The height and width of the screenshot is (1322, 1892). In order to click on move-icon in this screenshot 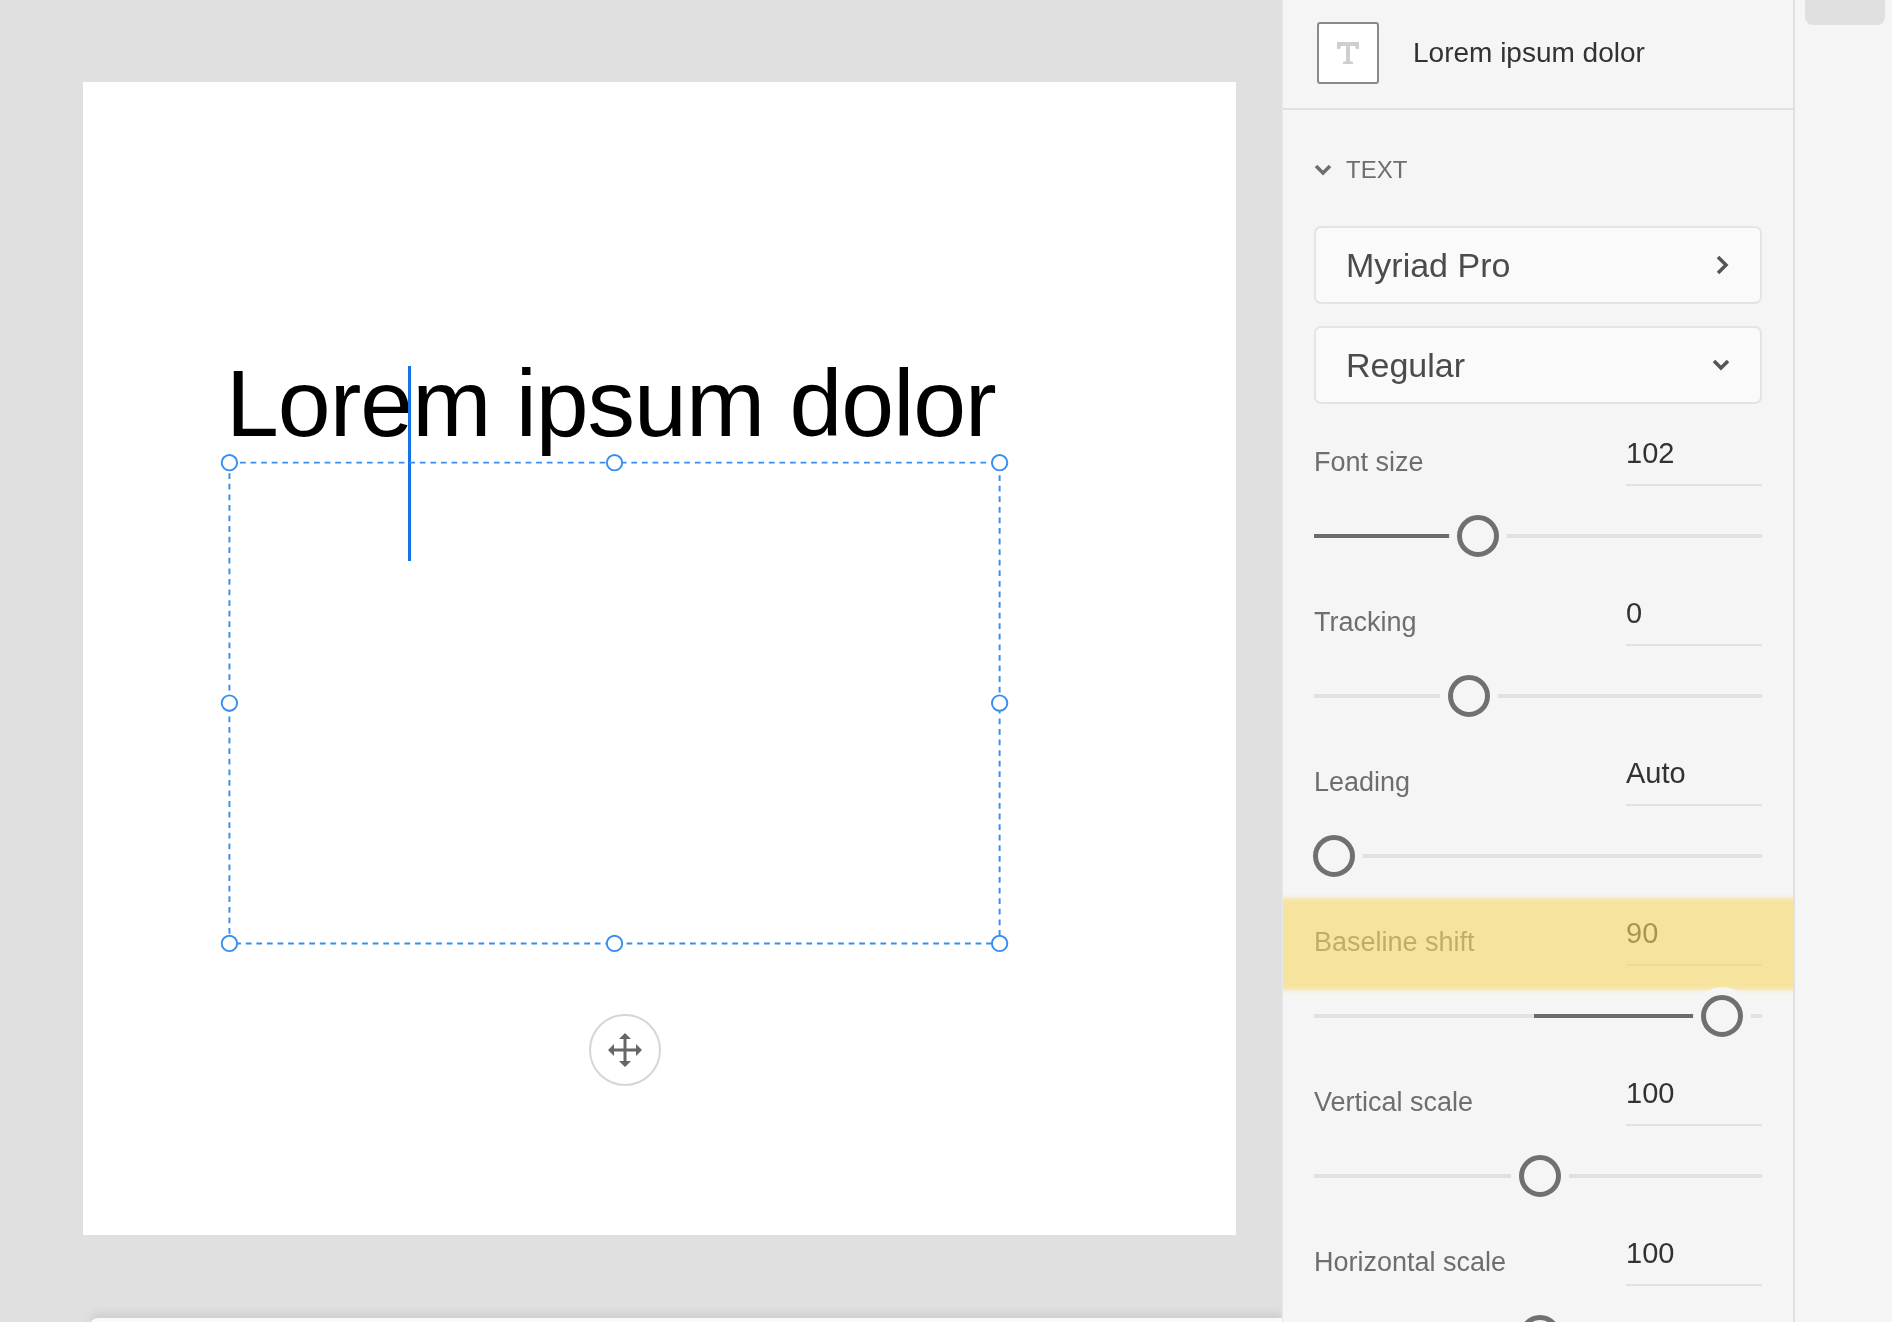, I will do `click(625, 1050)`.